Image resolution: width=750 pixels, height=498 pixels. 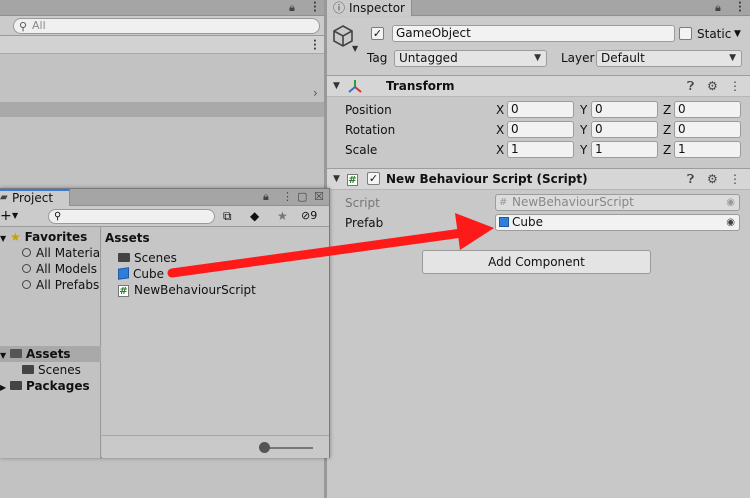 I want to click on axis-z-label: Z, so click(x=667, y=150).